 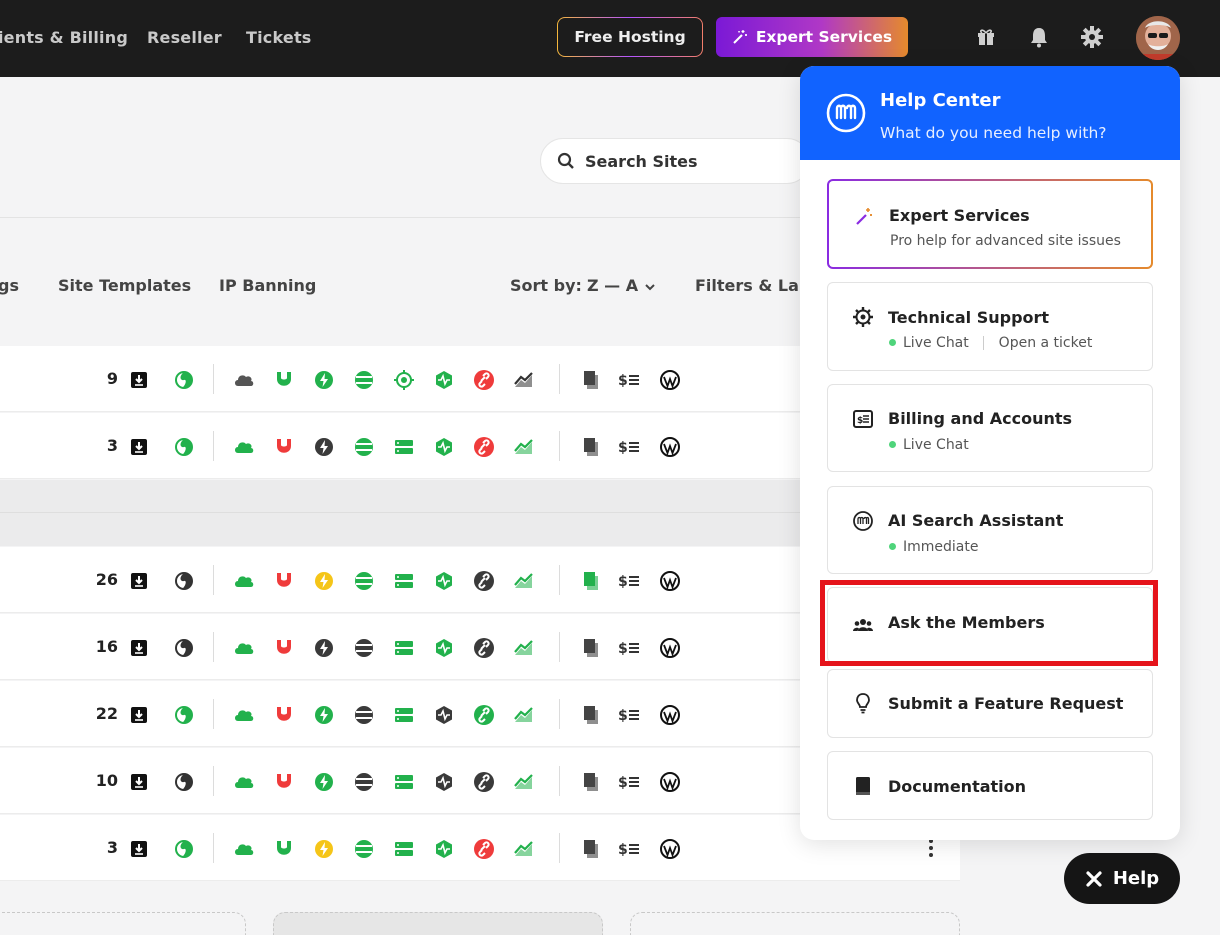 What do you see at coordinates (931, 848) in the screenshot?
I see `more-options-icon` at bounding box center [931, 848].